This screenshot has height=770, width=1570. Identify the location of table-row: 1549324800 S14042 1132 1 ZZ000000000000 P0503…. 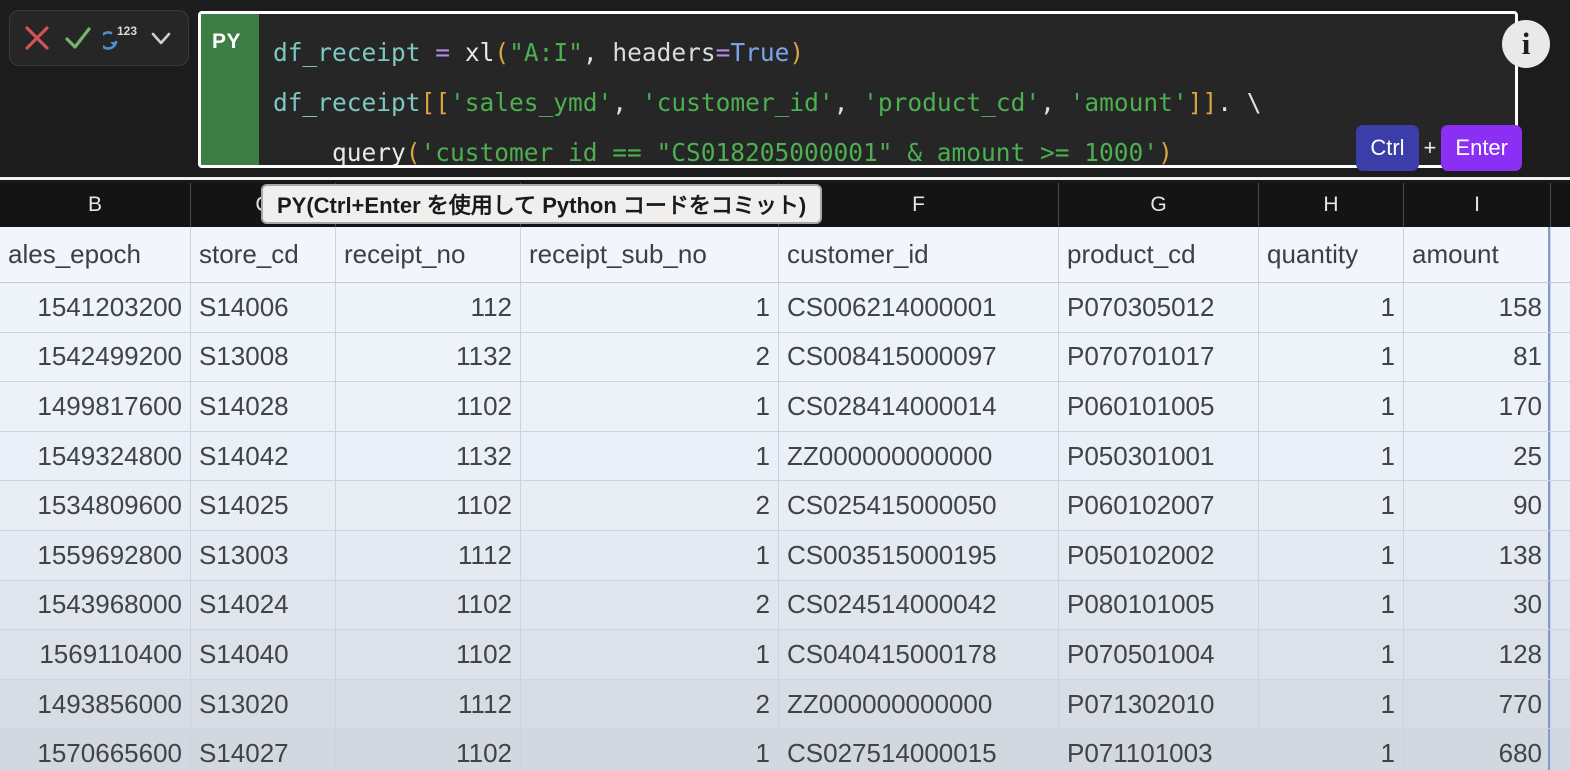
(785, 456).